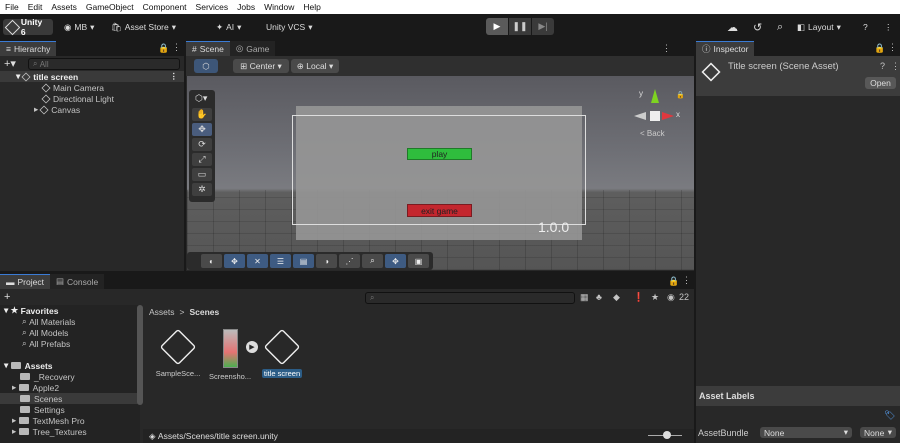  I want to click on asset-labels-header: Asset Labels, so click(798, 396).